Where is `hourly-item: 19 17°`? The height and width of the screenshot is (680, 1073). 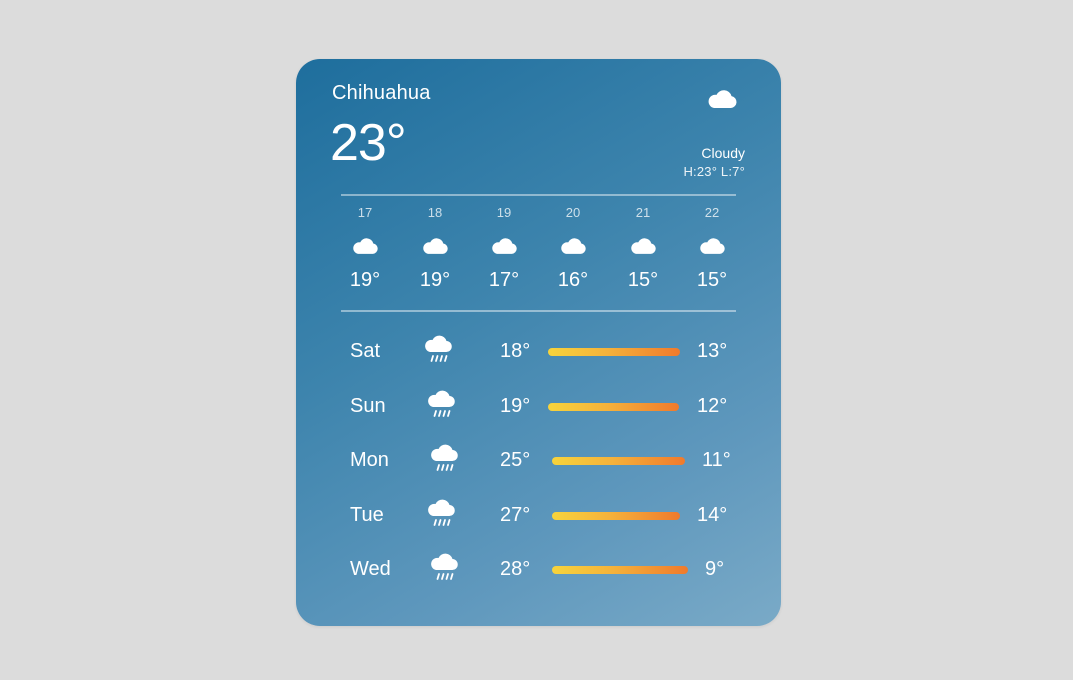 hourly-item: 19 17° is located at coordinates (504, 248).